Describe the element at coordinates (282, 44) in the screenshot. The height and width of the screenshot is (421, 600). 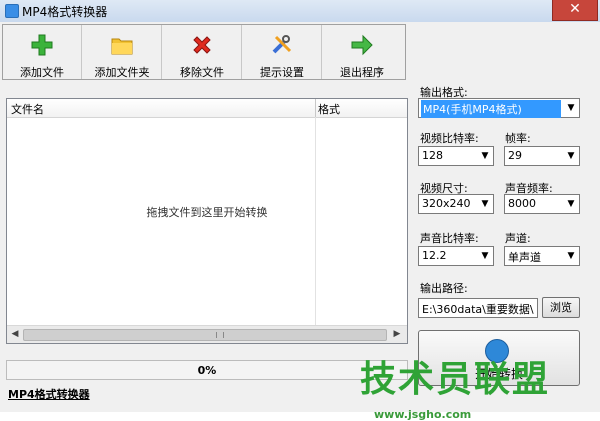
I see `tools-icon` at that location.